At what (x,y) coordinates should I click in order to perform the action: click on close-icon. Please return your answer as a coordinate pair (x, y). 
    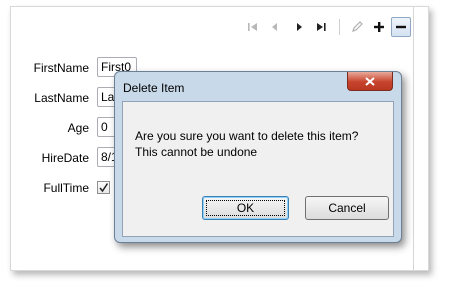
    Looking at the image, I should click on (370, 81).